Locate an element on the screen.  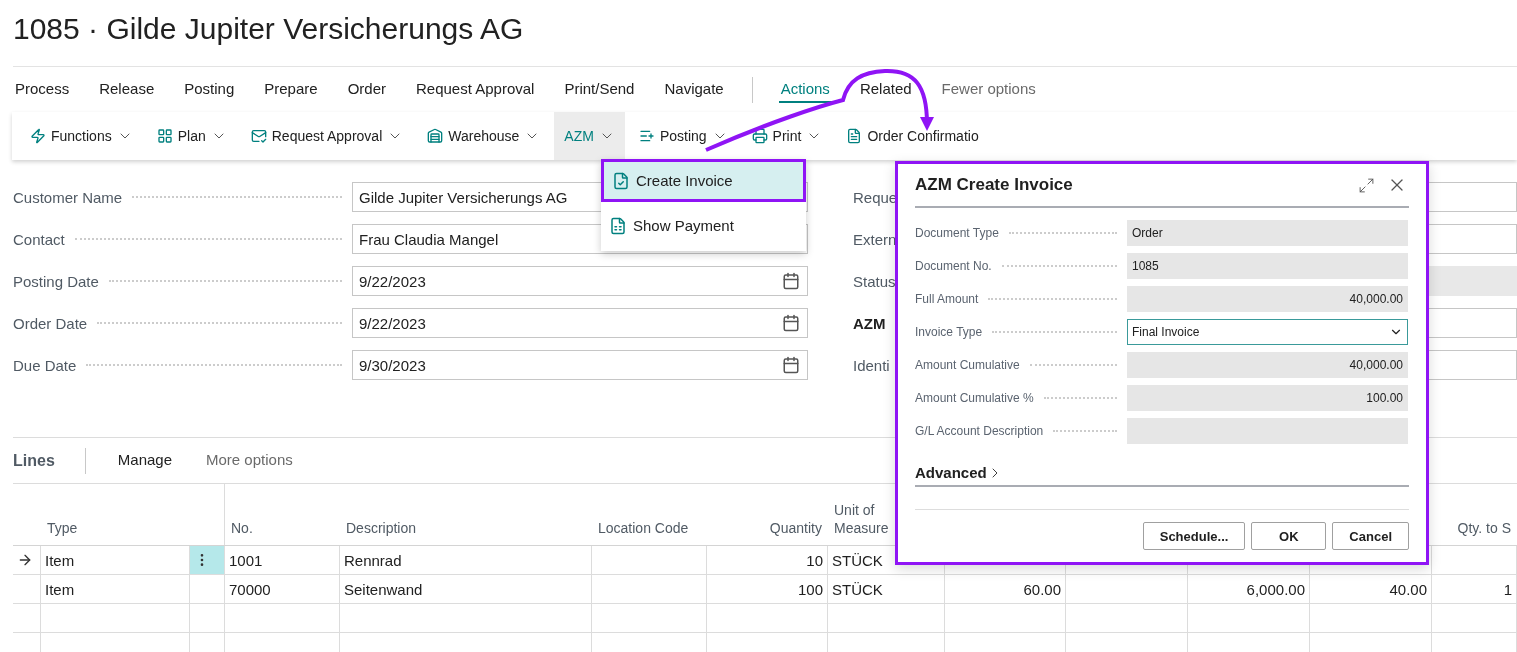
field-label: Amount Cumulative % is located at coordinates (974, 398).